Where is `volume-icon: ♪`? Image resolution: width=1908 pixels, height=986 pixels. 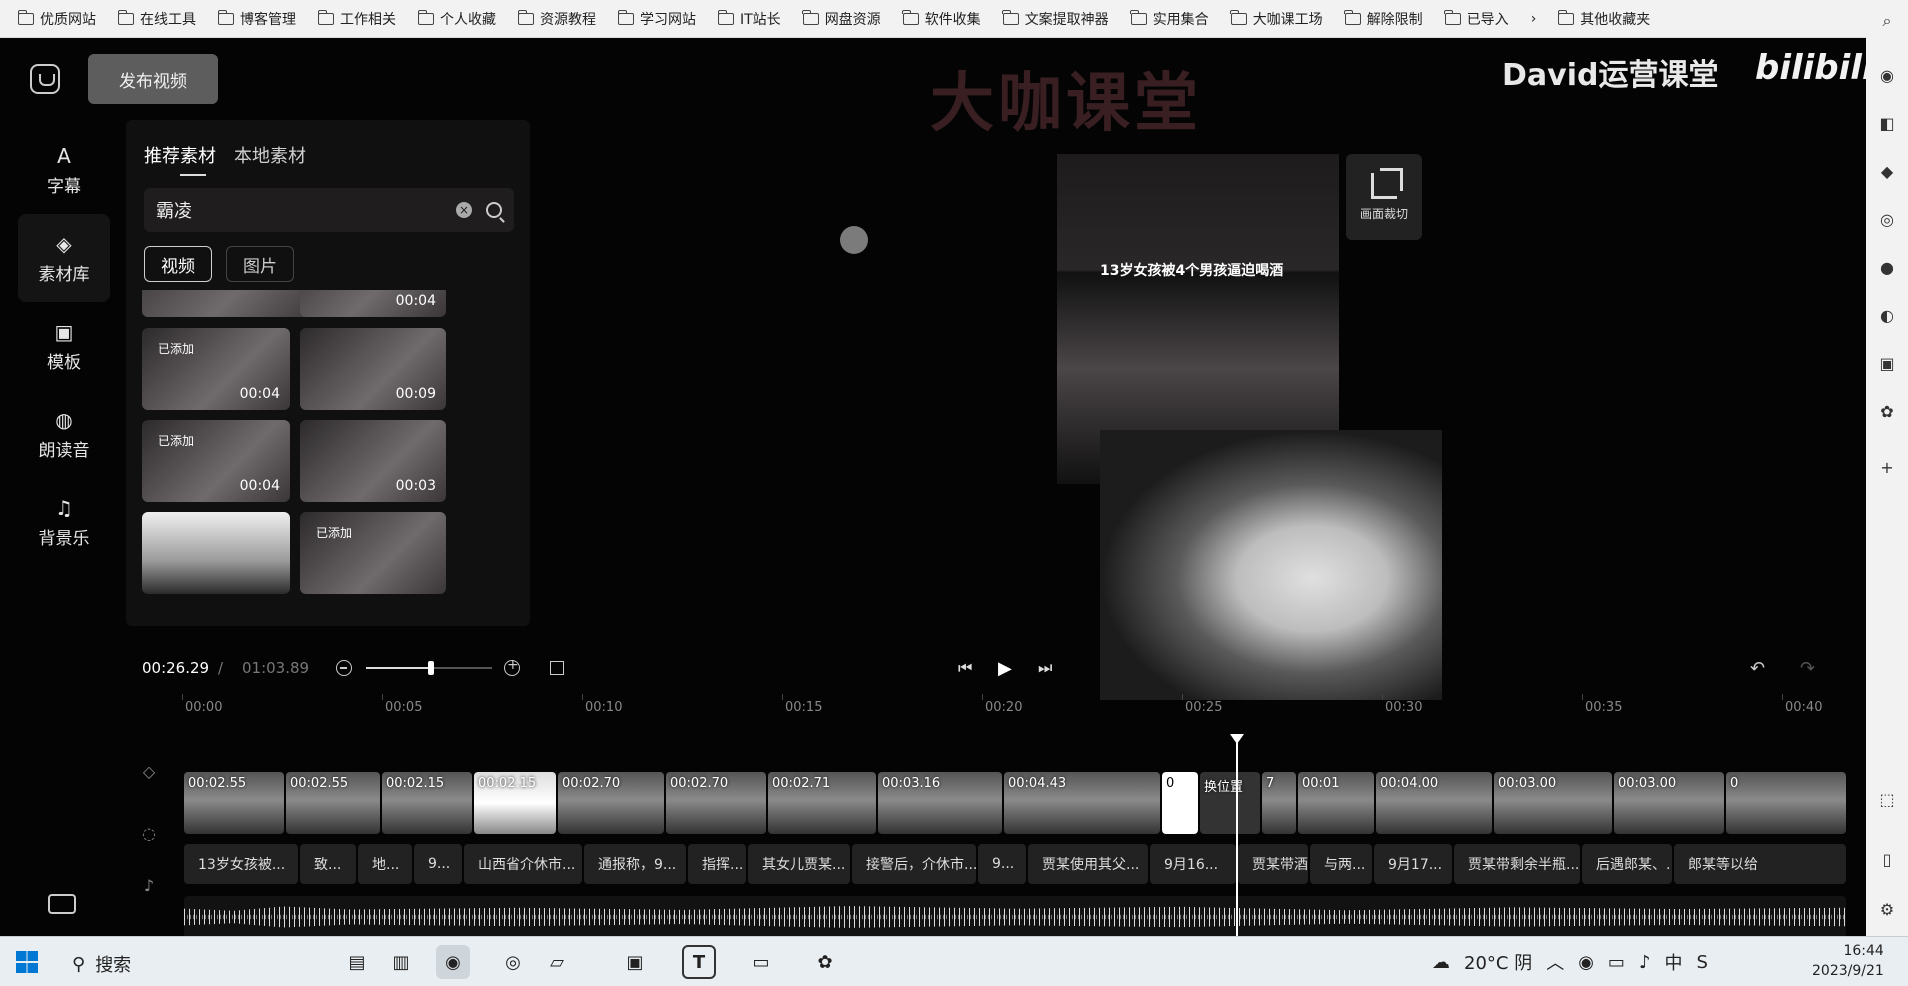 volume-icon: ♪ is located at coordinates (1645, 962).